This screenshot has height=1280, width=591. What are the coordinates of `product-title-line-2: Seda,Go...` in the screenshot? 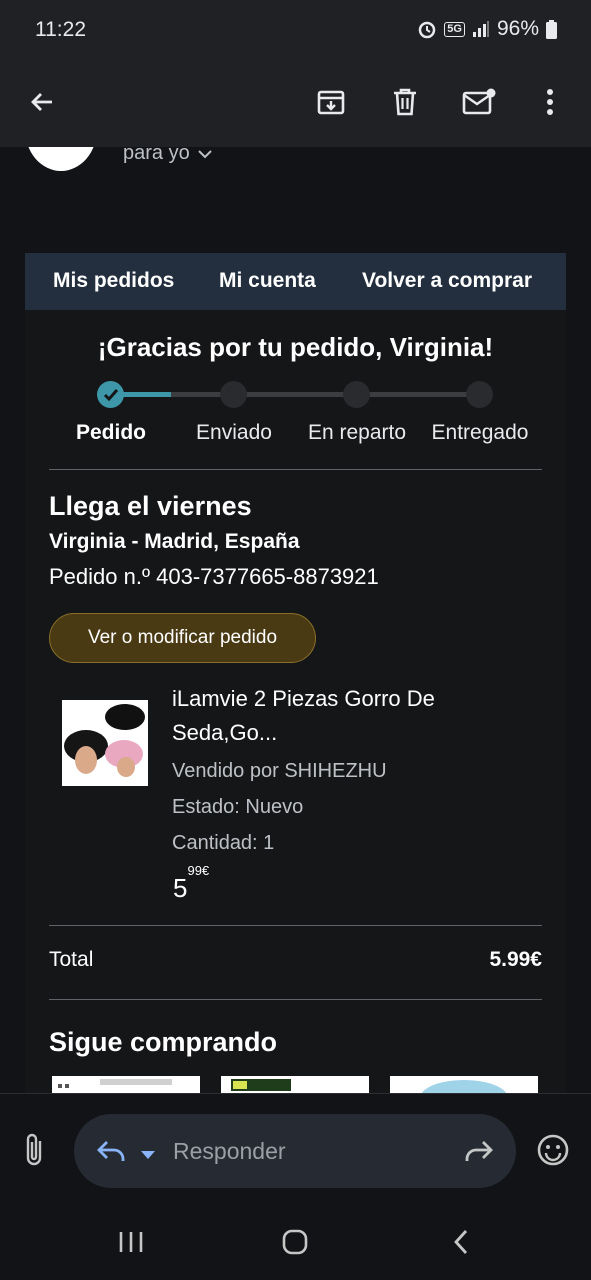 It's located at (225, 732).